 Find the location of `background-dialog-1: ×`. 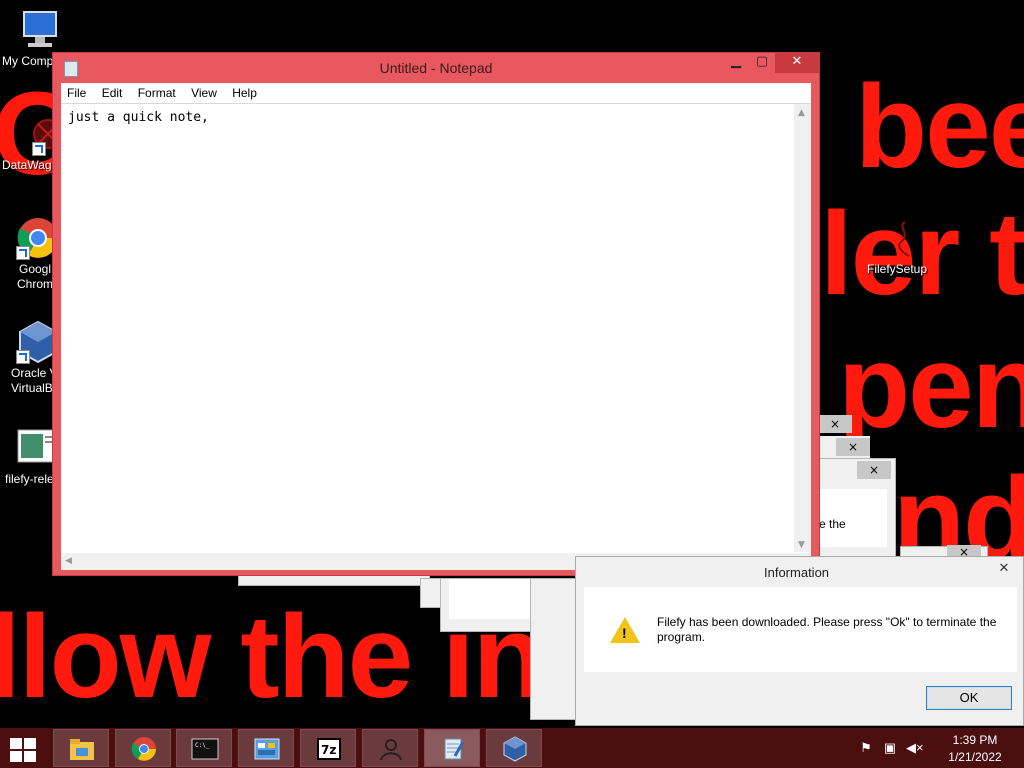

background-dialog-1: × is located at coordinates (835, 424).